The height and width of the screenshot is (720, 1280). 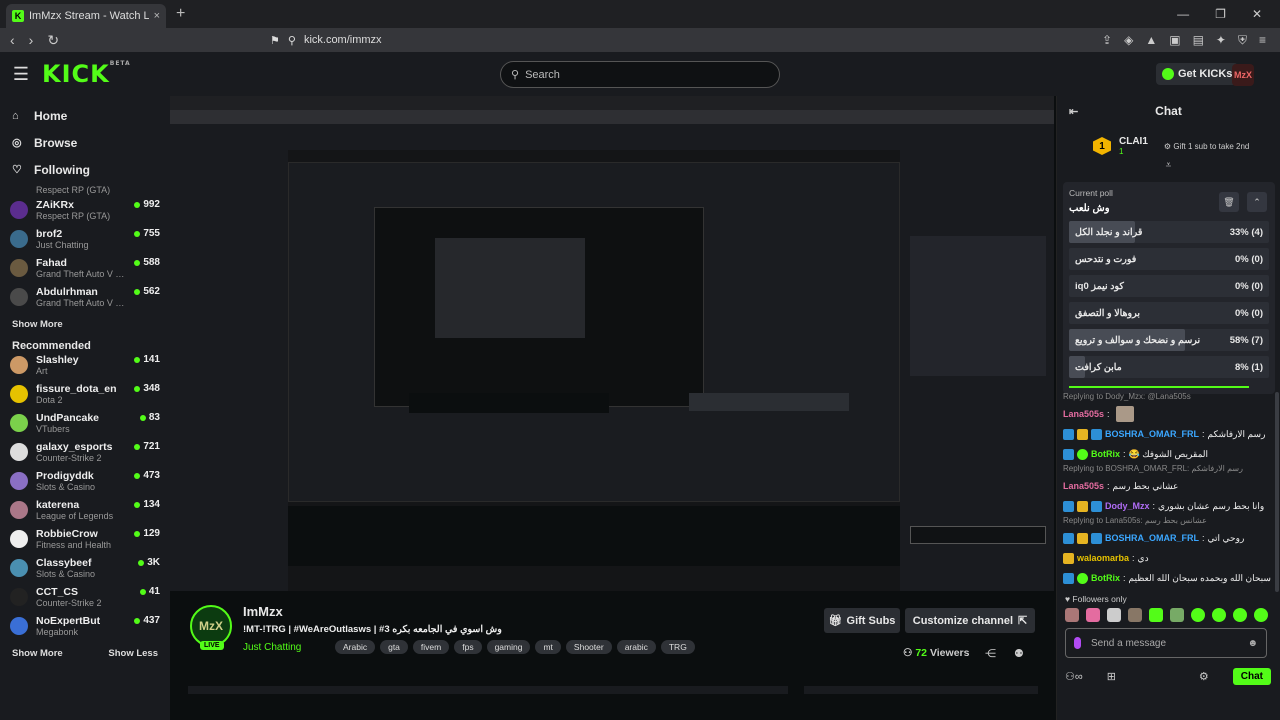 I want to click on sidebar-channel-slashley: Slashley Art 141, so click(x=85, y=368).